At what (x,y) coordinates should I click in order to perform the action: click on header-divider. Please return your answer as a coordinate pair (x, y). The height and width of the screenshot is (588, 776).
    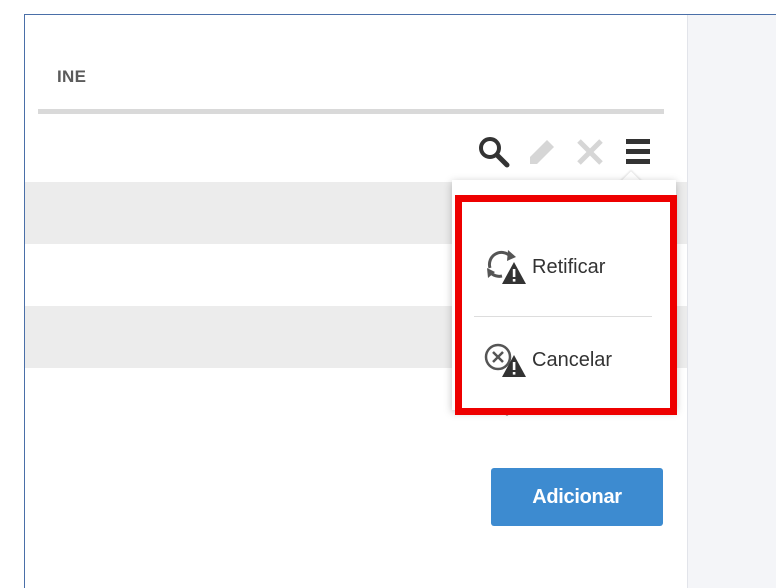
    Looking at the image, I should click on (351, 111).